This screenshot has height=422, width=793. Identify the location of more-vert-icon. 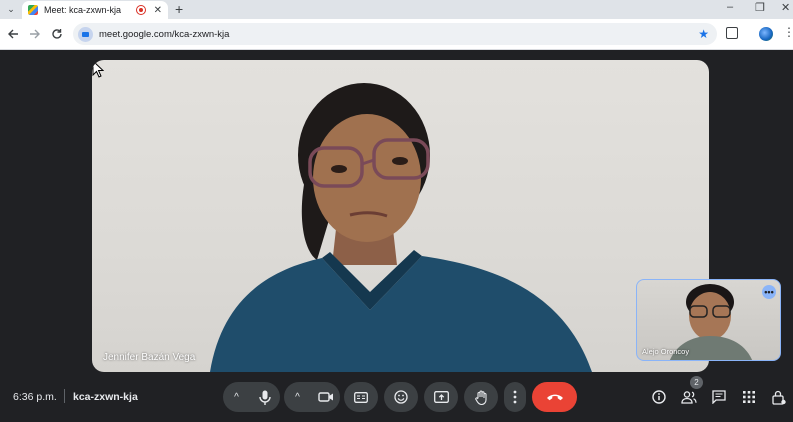
(515, 397).